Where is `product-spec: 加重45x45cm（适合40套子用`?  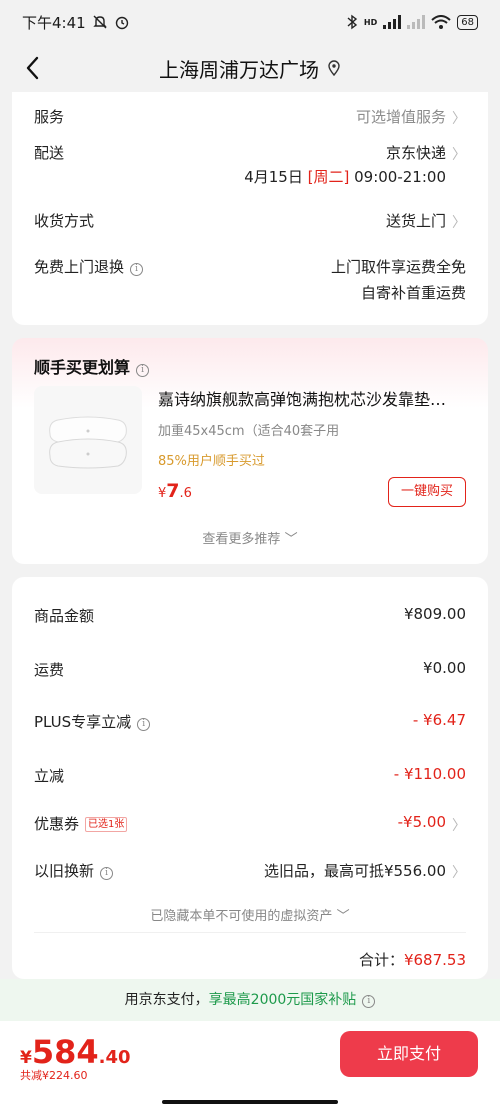
product-spec: 加重45x45cm（适合40套子用 is located at coordinates (249, 431).